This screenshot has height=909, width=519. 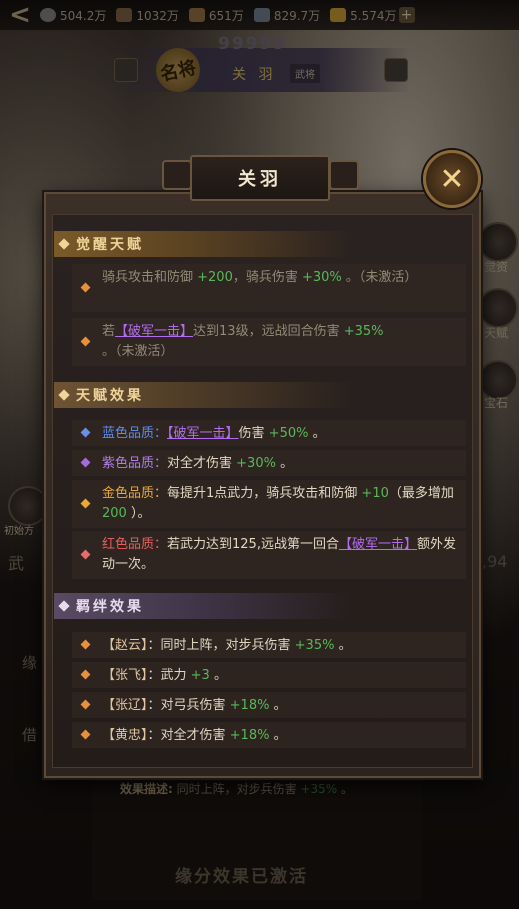 I want to click on bond-row: 【张辽】：对弓兵伤害 +18% 。, so click(x=269, y=705).